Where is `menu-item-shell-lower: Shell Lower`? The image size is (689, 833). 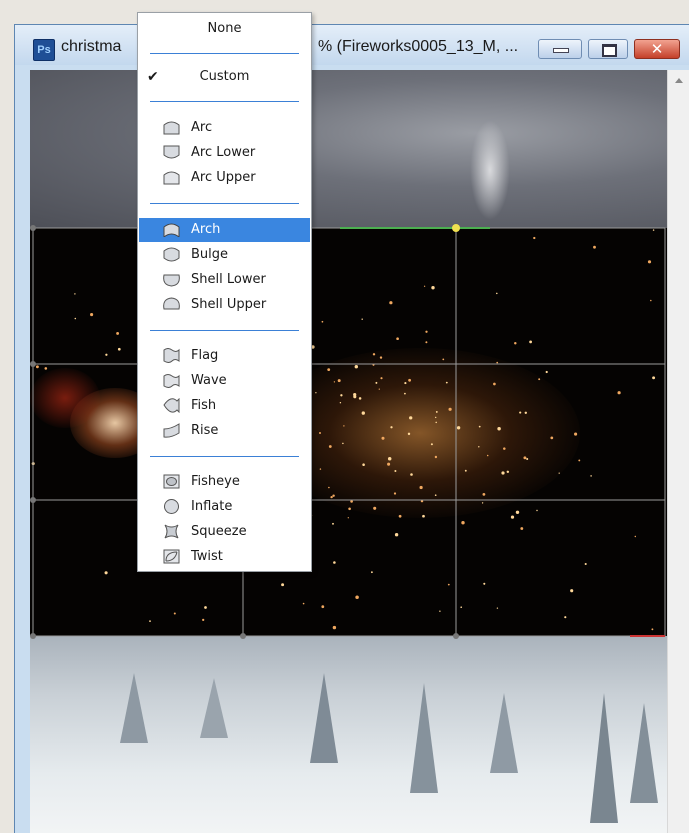 menu-item-shell-lower: Shell Lower is located at coordinates (224, 280).